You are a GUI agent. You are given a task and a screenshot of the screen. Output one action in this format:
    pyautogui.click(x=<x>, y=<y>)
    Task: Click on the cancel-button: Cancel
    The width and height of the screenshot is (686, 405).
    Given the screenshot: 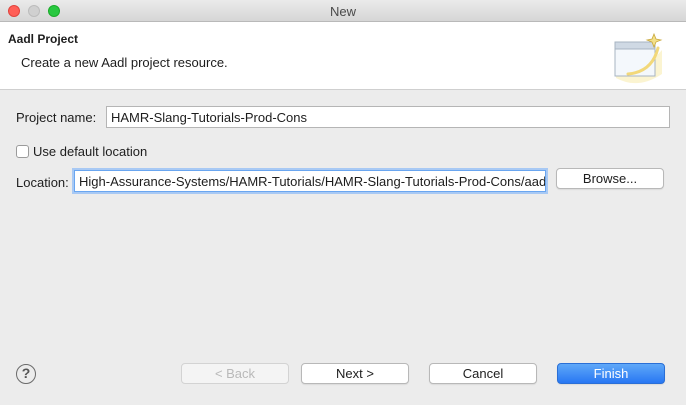 What is the action you would take?
    pyautogui.click(x=483, y=373)
    